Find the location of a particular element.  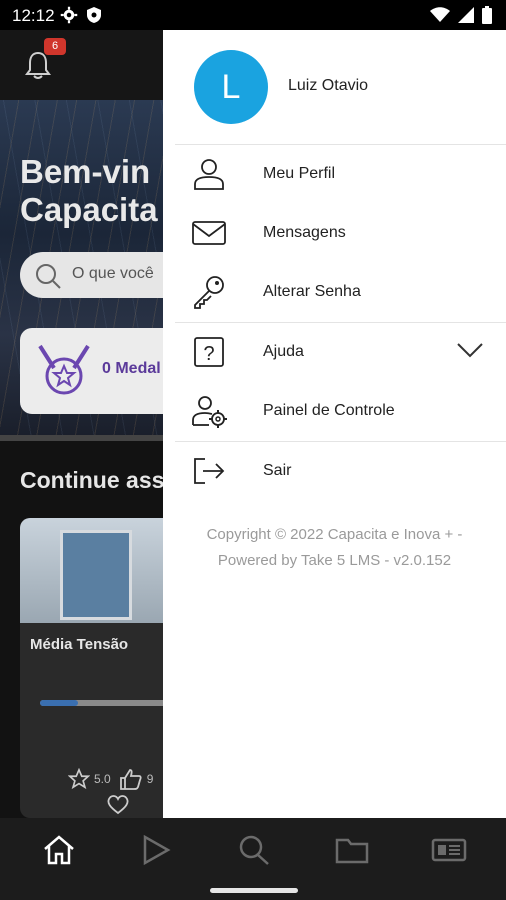

cabinet-graphic is located at coordinates (96, 575).